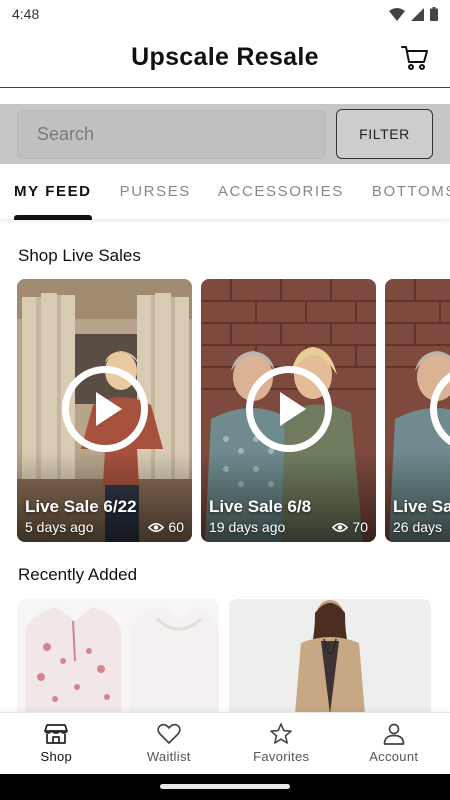 This screenshot has width=450, height=800. Describe the element at coordinates (417, 14) in the screenshot. I see `cellular-signal-icon` at that location.